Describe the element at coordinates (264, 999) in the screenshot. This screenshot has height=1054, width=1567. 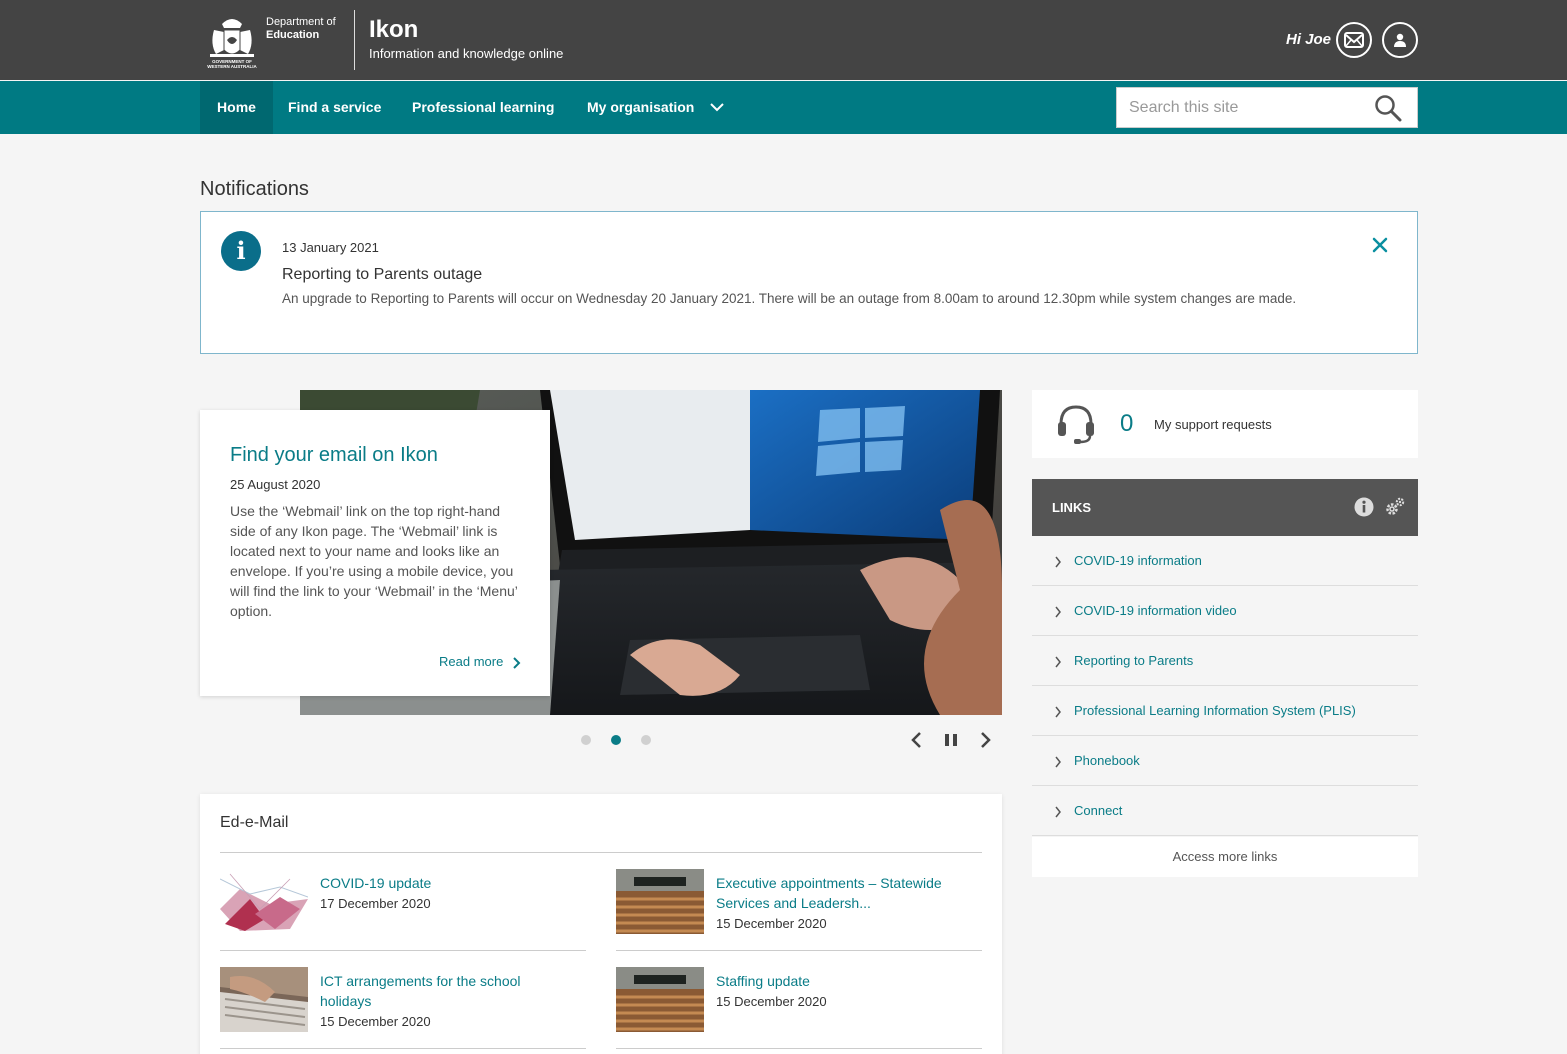
I see `keyboard-thumbnail` at that location.